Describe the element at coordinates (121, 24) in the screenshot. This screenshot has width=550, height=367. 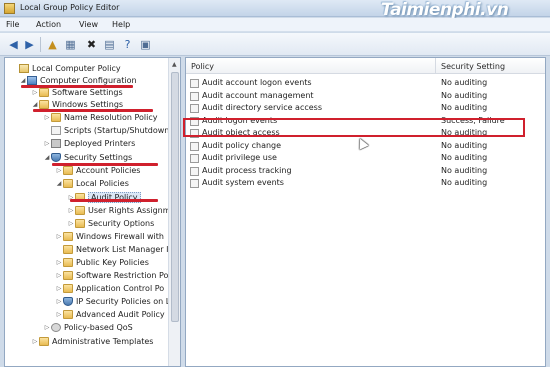
I see `menu-help: Help` at that location.